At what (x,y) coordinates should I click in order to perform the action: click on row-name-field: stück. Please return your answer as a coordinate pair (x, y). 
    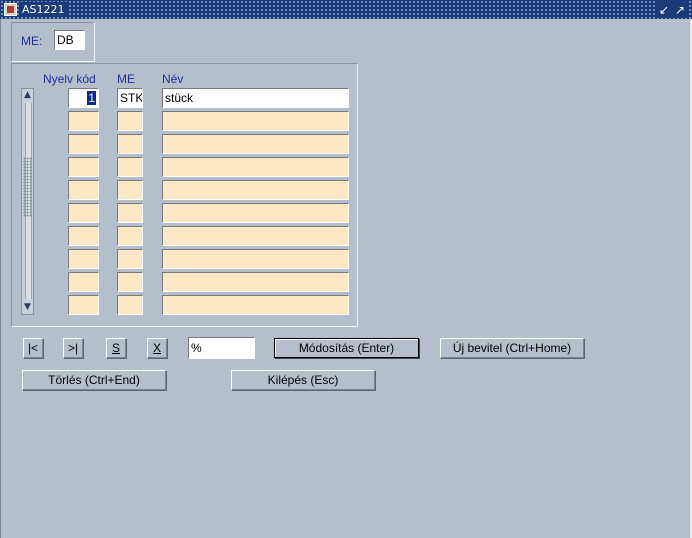
    Looking at the image, I should click on (255, 98).